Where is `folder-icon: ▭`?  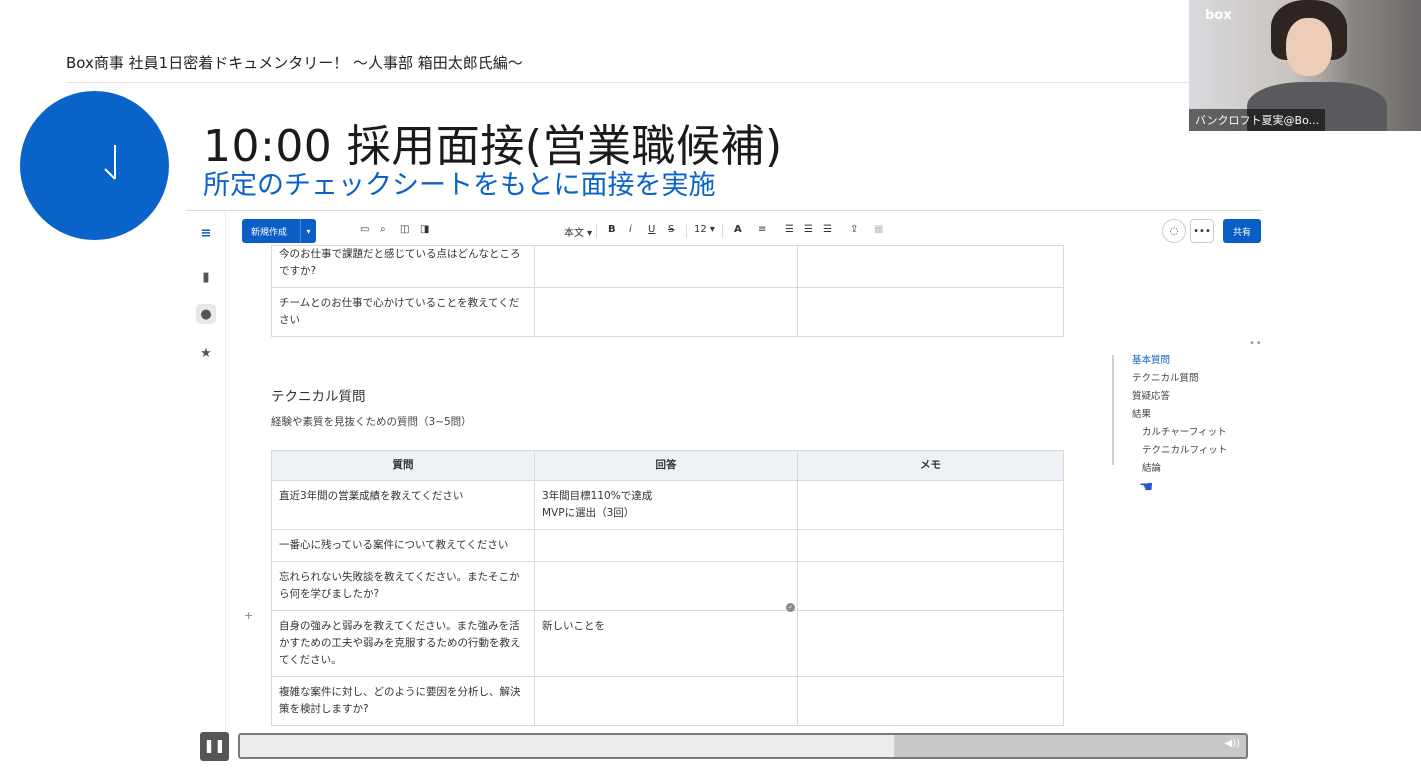
folder-icon: ▭ is located at coordinates (364, 229).